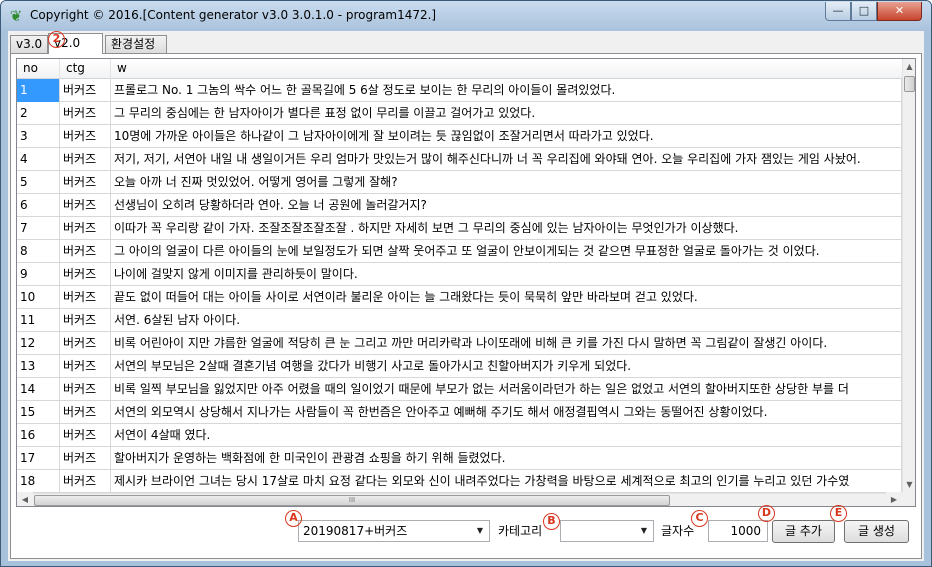 This screenshot has width=932, height=567. Describe the element at coordinates (38, 366) in the screenshot. I see `cell-no: 13` at that location.